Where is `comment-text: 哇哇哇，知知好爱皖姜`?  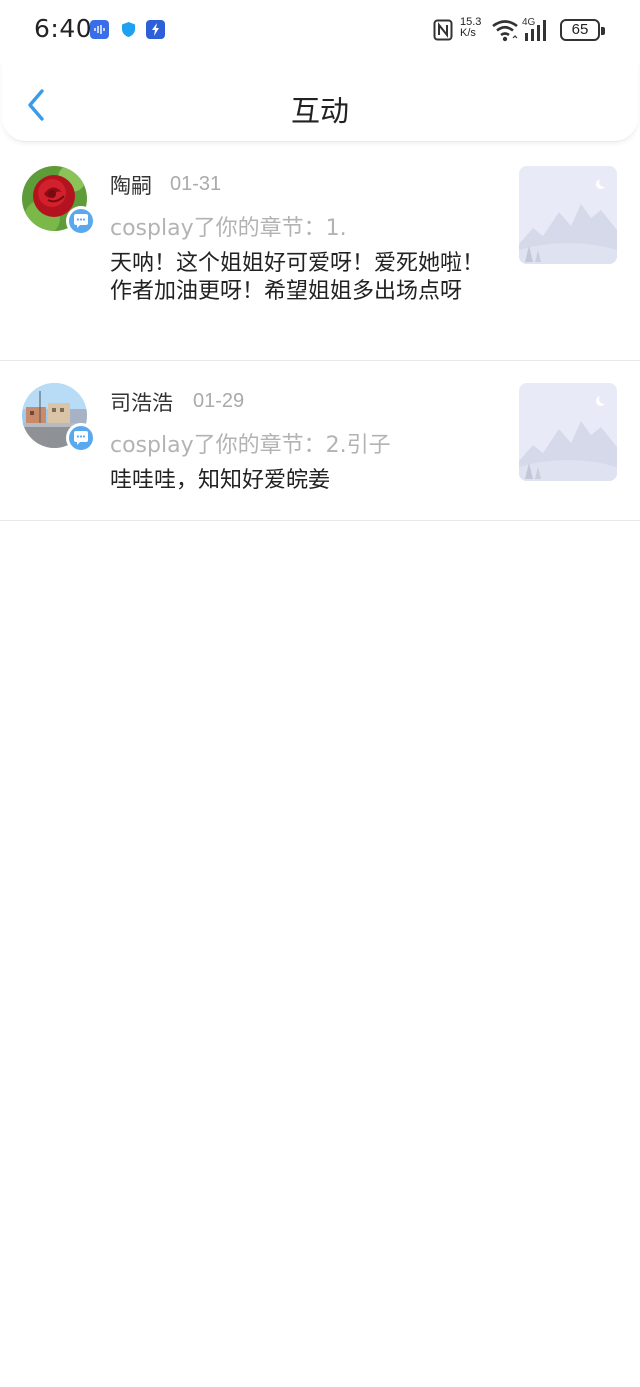 comment-text: 哇哇哇，知知好爱皖姜 is located at coordinates (220, 480).